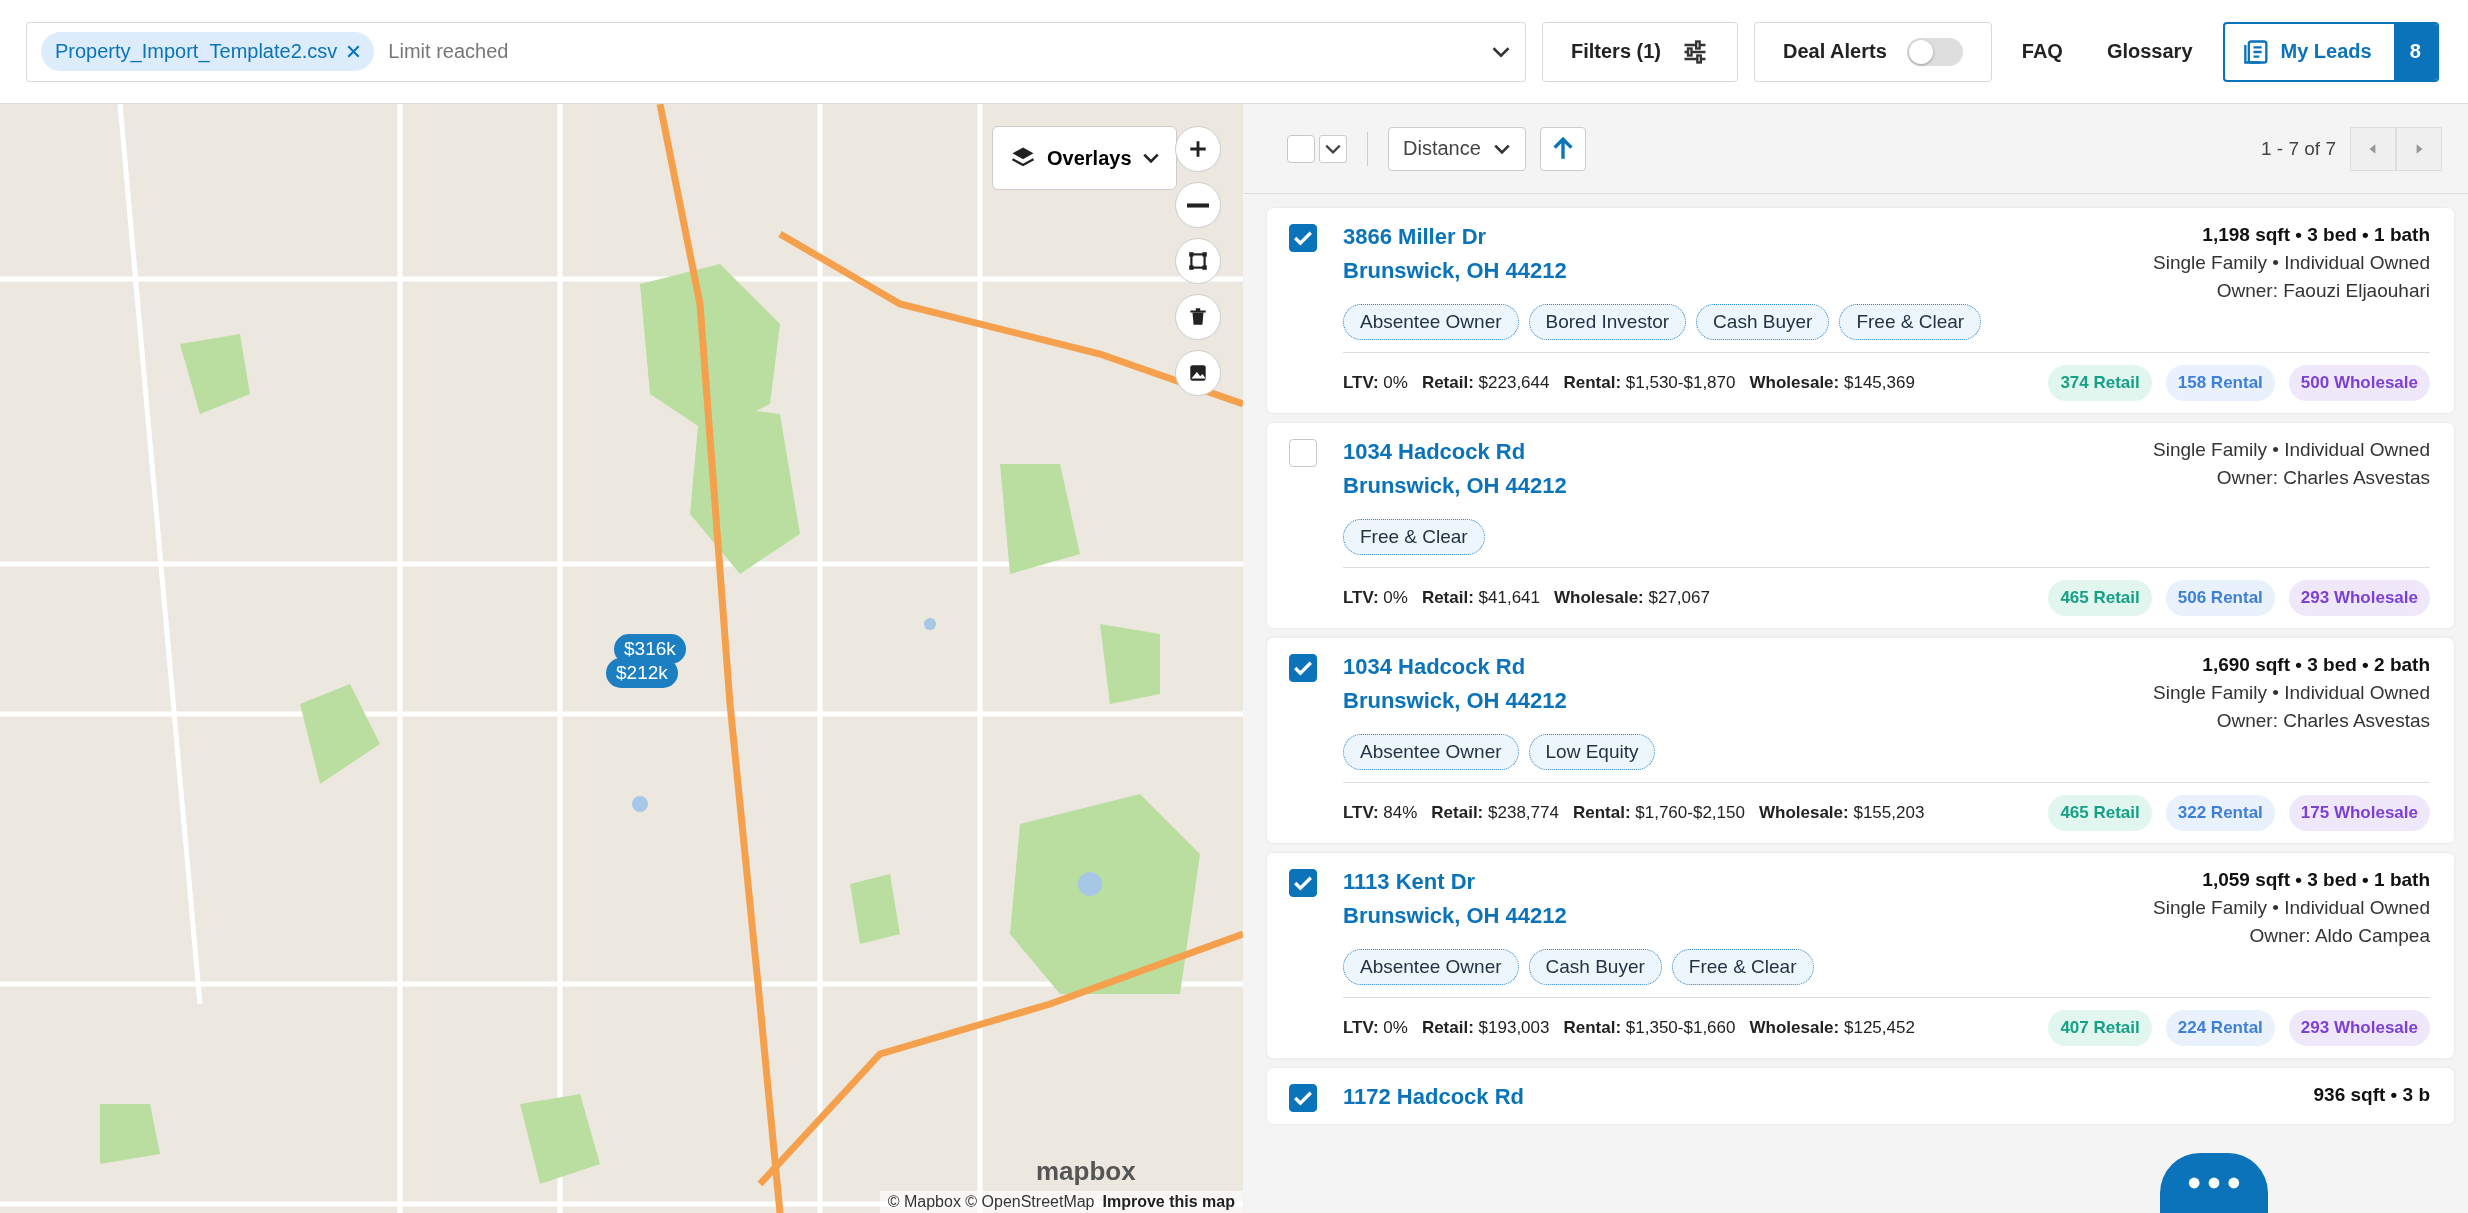 The image size is (2468, 1213). What do you see at coordinates (1485, 383) in the screenshot?
I see `metric-text: Retail: $223,644` at bounding box center [1485, 383].